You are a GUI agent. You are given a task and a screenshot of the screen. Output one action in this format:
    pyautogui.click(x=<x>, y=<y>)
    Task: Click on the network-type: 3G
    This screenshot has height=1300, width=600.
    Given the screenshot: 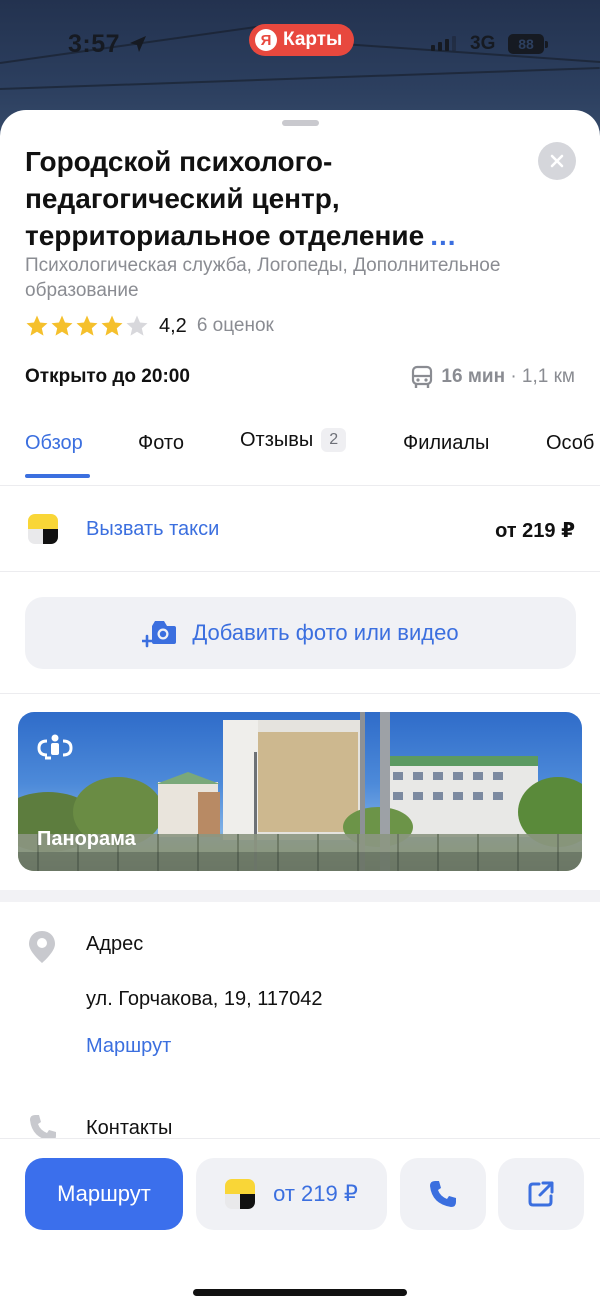 What is the action you would take?
    pyautogui.click(x=483, y=43)
    